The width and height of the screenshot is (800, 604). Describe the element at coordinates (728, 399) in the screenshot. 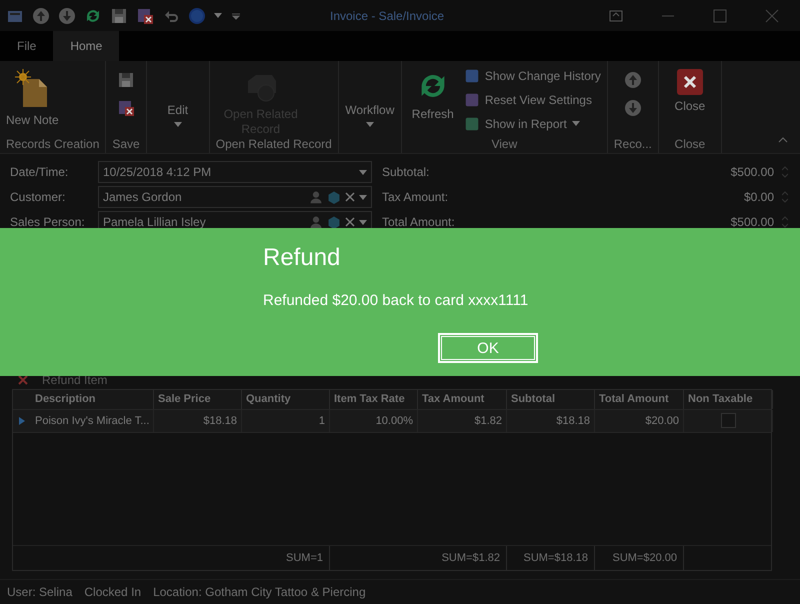

I see `column-header: Non Taxable` at that location.